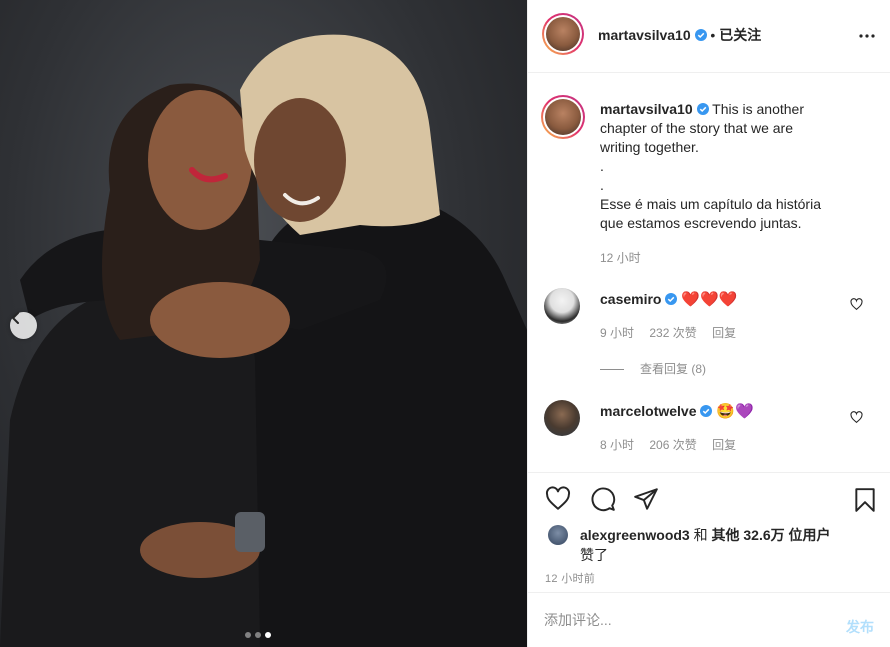  Describe the element at coordinates (644, 35) in the screenshot. I see `author-username: martavsilva10` at that location.